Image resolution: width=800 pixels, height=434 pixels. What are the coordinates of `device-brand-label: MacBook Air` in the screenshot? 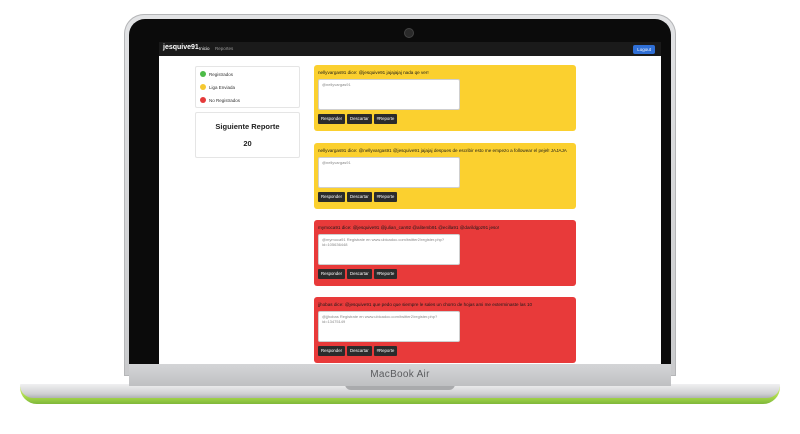 It's located at (400, 374).